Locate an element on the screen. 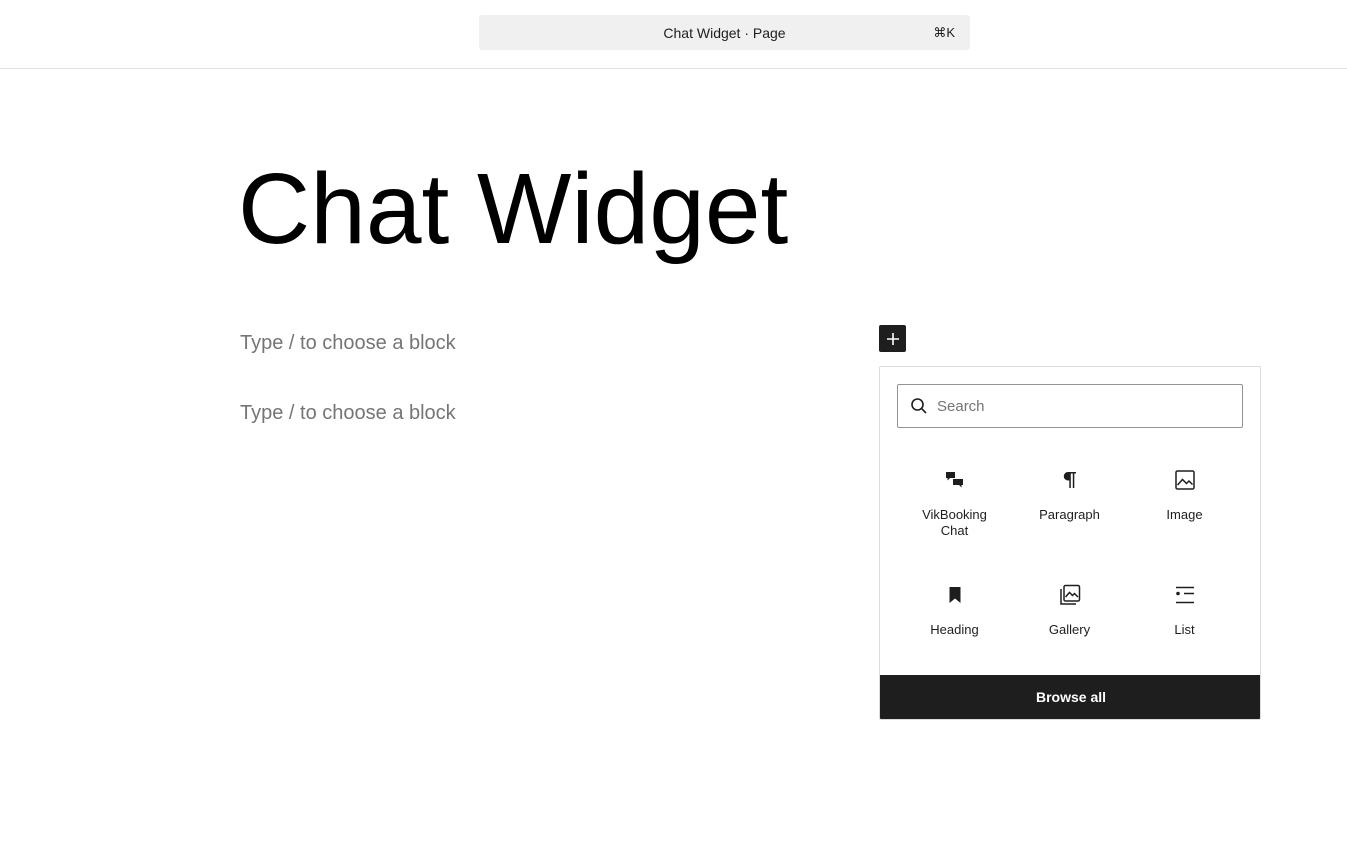 This screenshot has width=1347, height=864. block-item-image: Image is located at coordinates (1184, 508).